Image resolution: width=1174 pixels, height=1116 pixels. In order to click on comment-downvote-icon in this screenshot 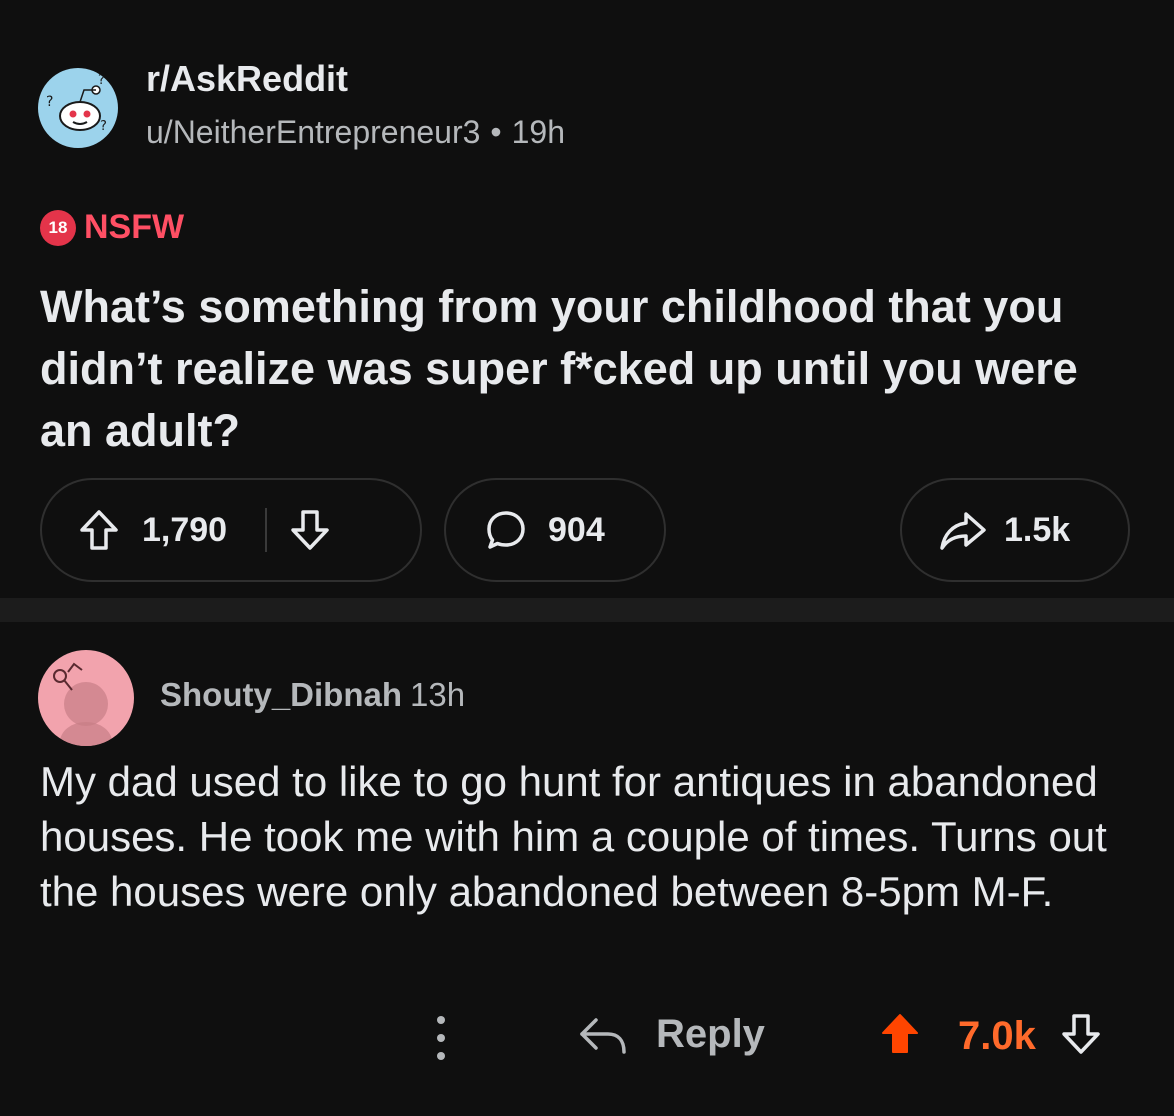, I will do `click(1081, 1036)`.